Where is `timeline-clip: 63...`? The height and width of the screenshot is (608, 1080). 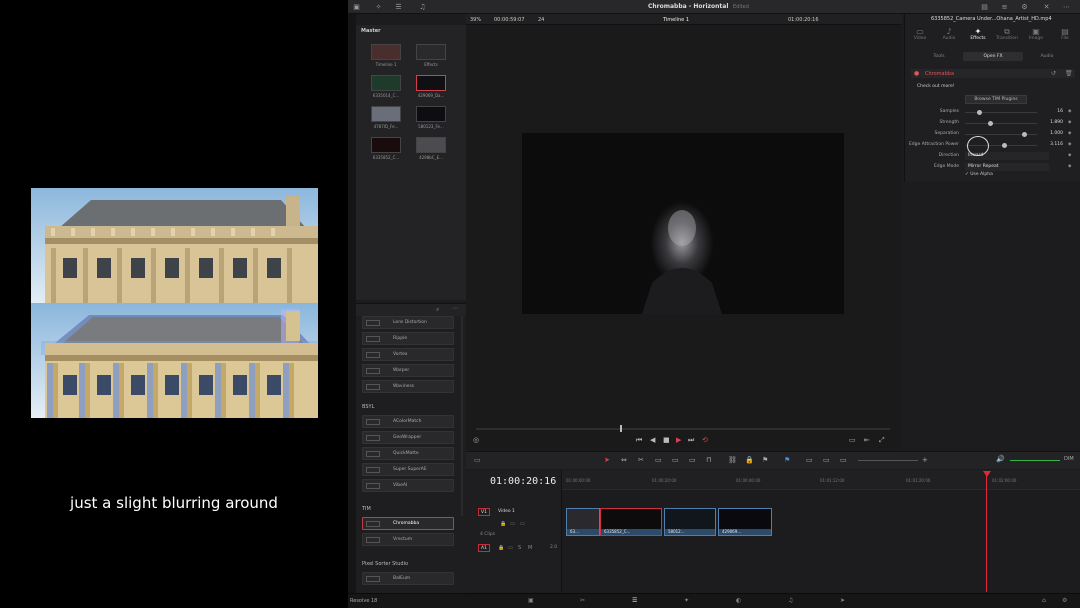
timeline-clip: 63... is located at coordinates (583, 522).